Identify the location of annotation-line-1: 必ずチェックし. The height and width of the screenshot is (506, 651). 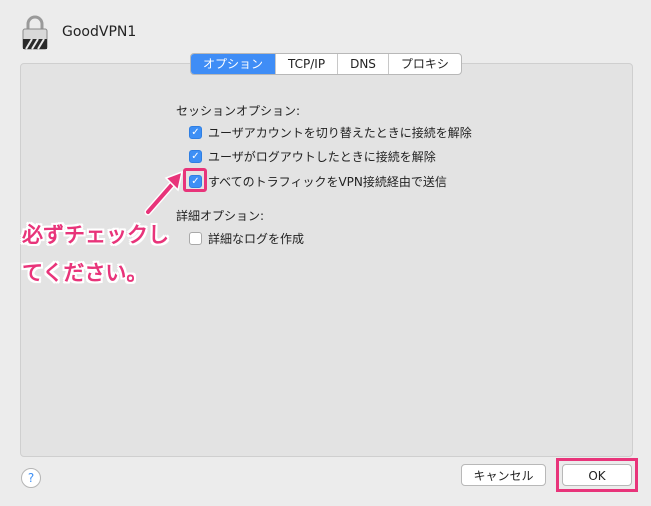
(95, 235).